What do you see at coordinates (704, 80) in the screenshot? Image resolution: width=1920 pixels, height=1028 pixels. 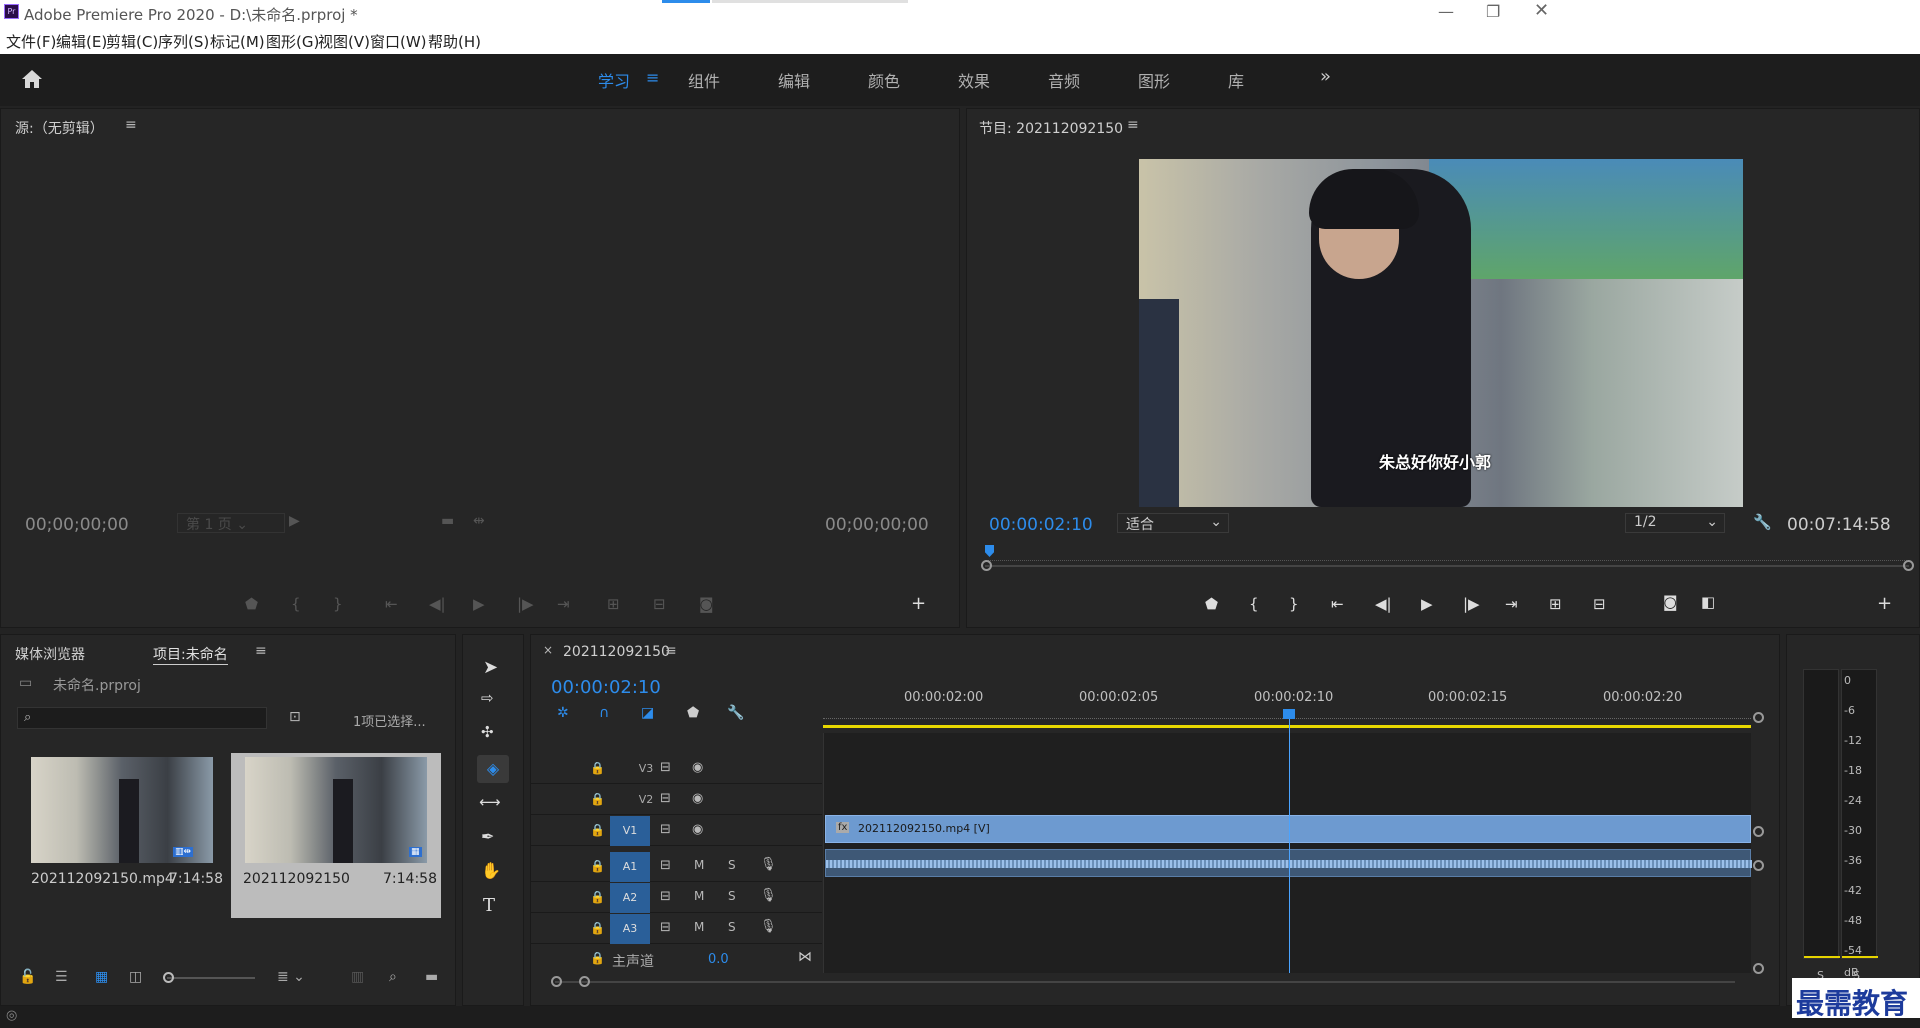 I see `tab-assembly: 组件` at bounding box center [704, 80].